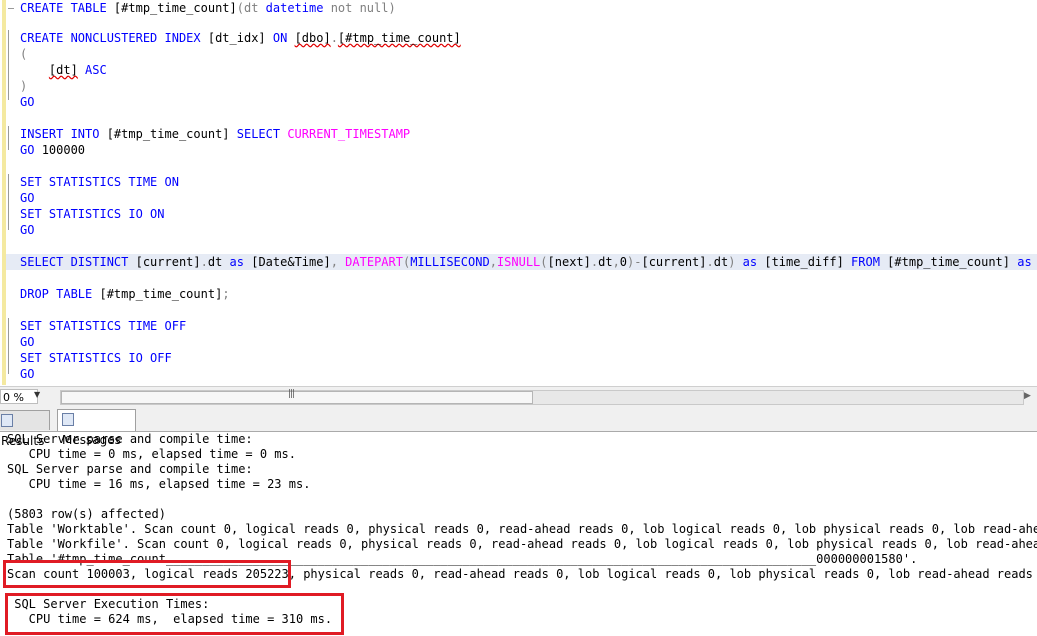  I want to click on code-line: SET STATISTICS IO ON, so click(92, 214).